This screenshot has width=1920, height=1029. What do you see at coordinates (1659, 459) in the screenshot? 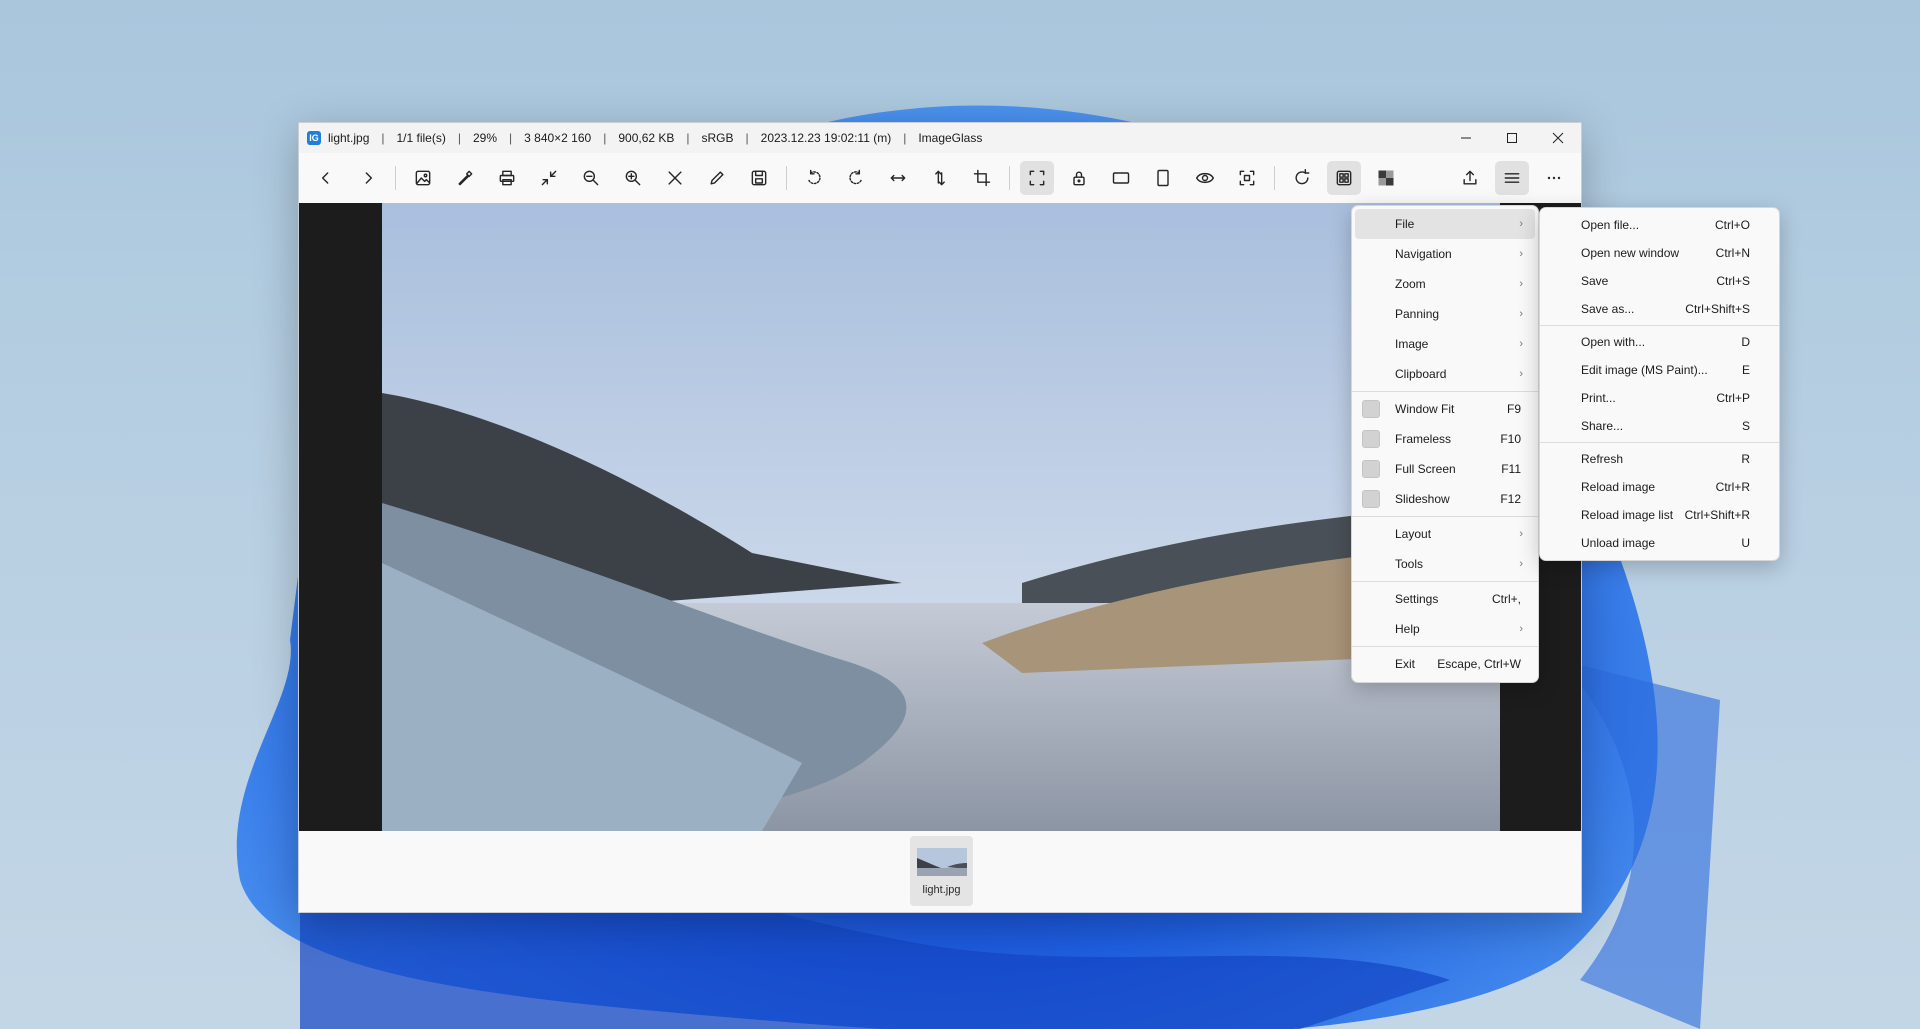
I see `submenu-item-refresh: Refresh R` at bounding box center [1659, 459].